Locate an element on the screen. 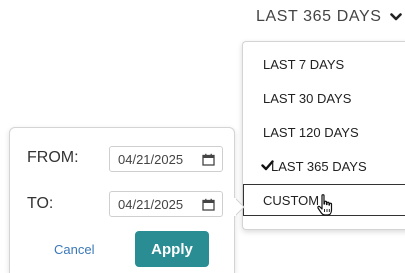 Image resolution: width=405 pixels, height=273 pixels. menu-item-last-30-days: LAST 30 DAYS is located at coordinates (324, 98).